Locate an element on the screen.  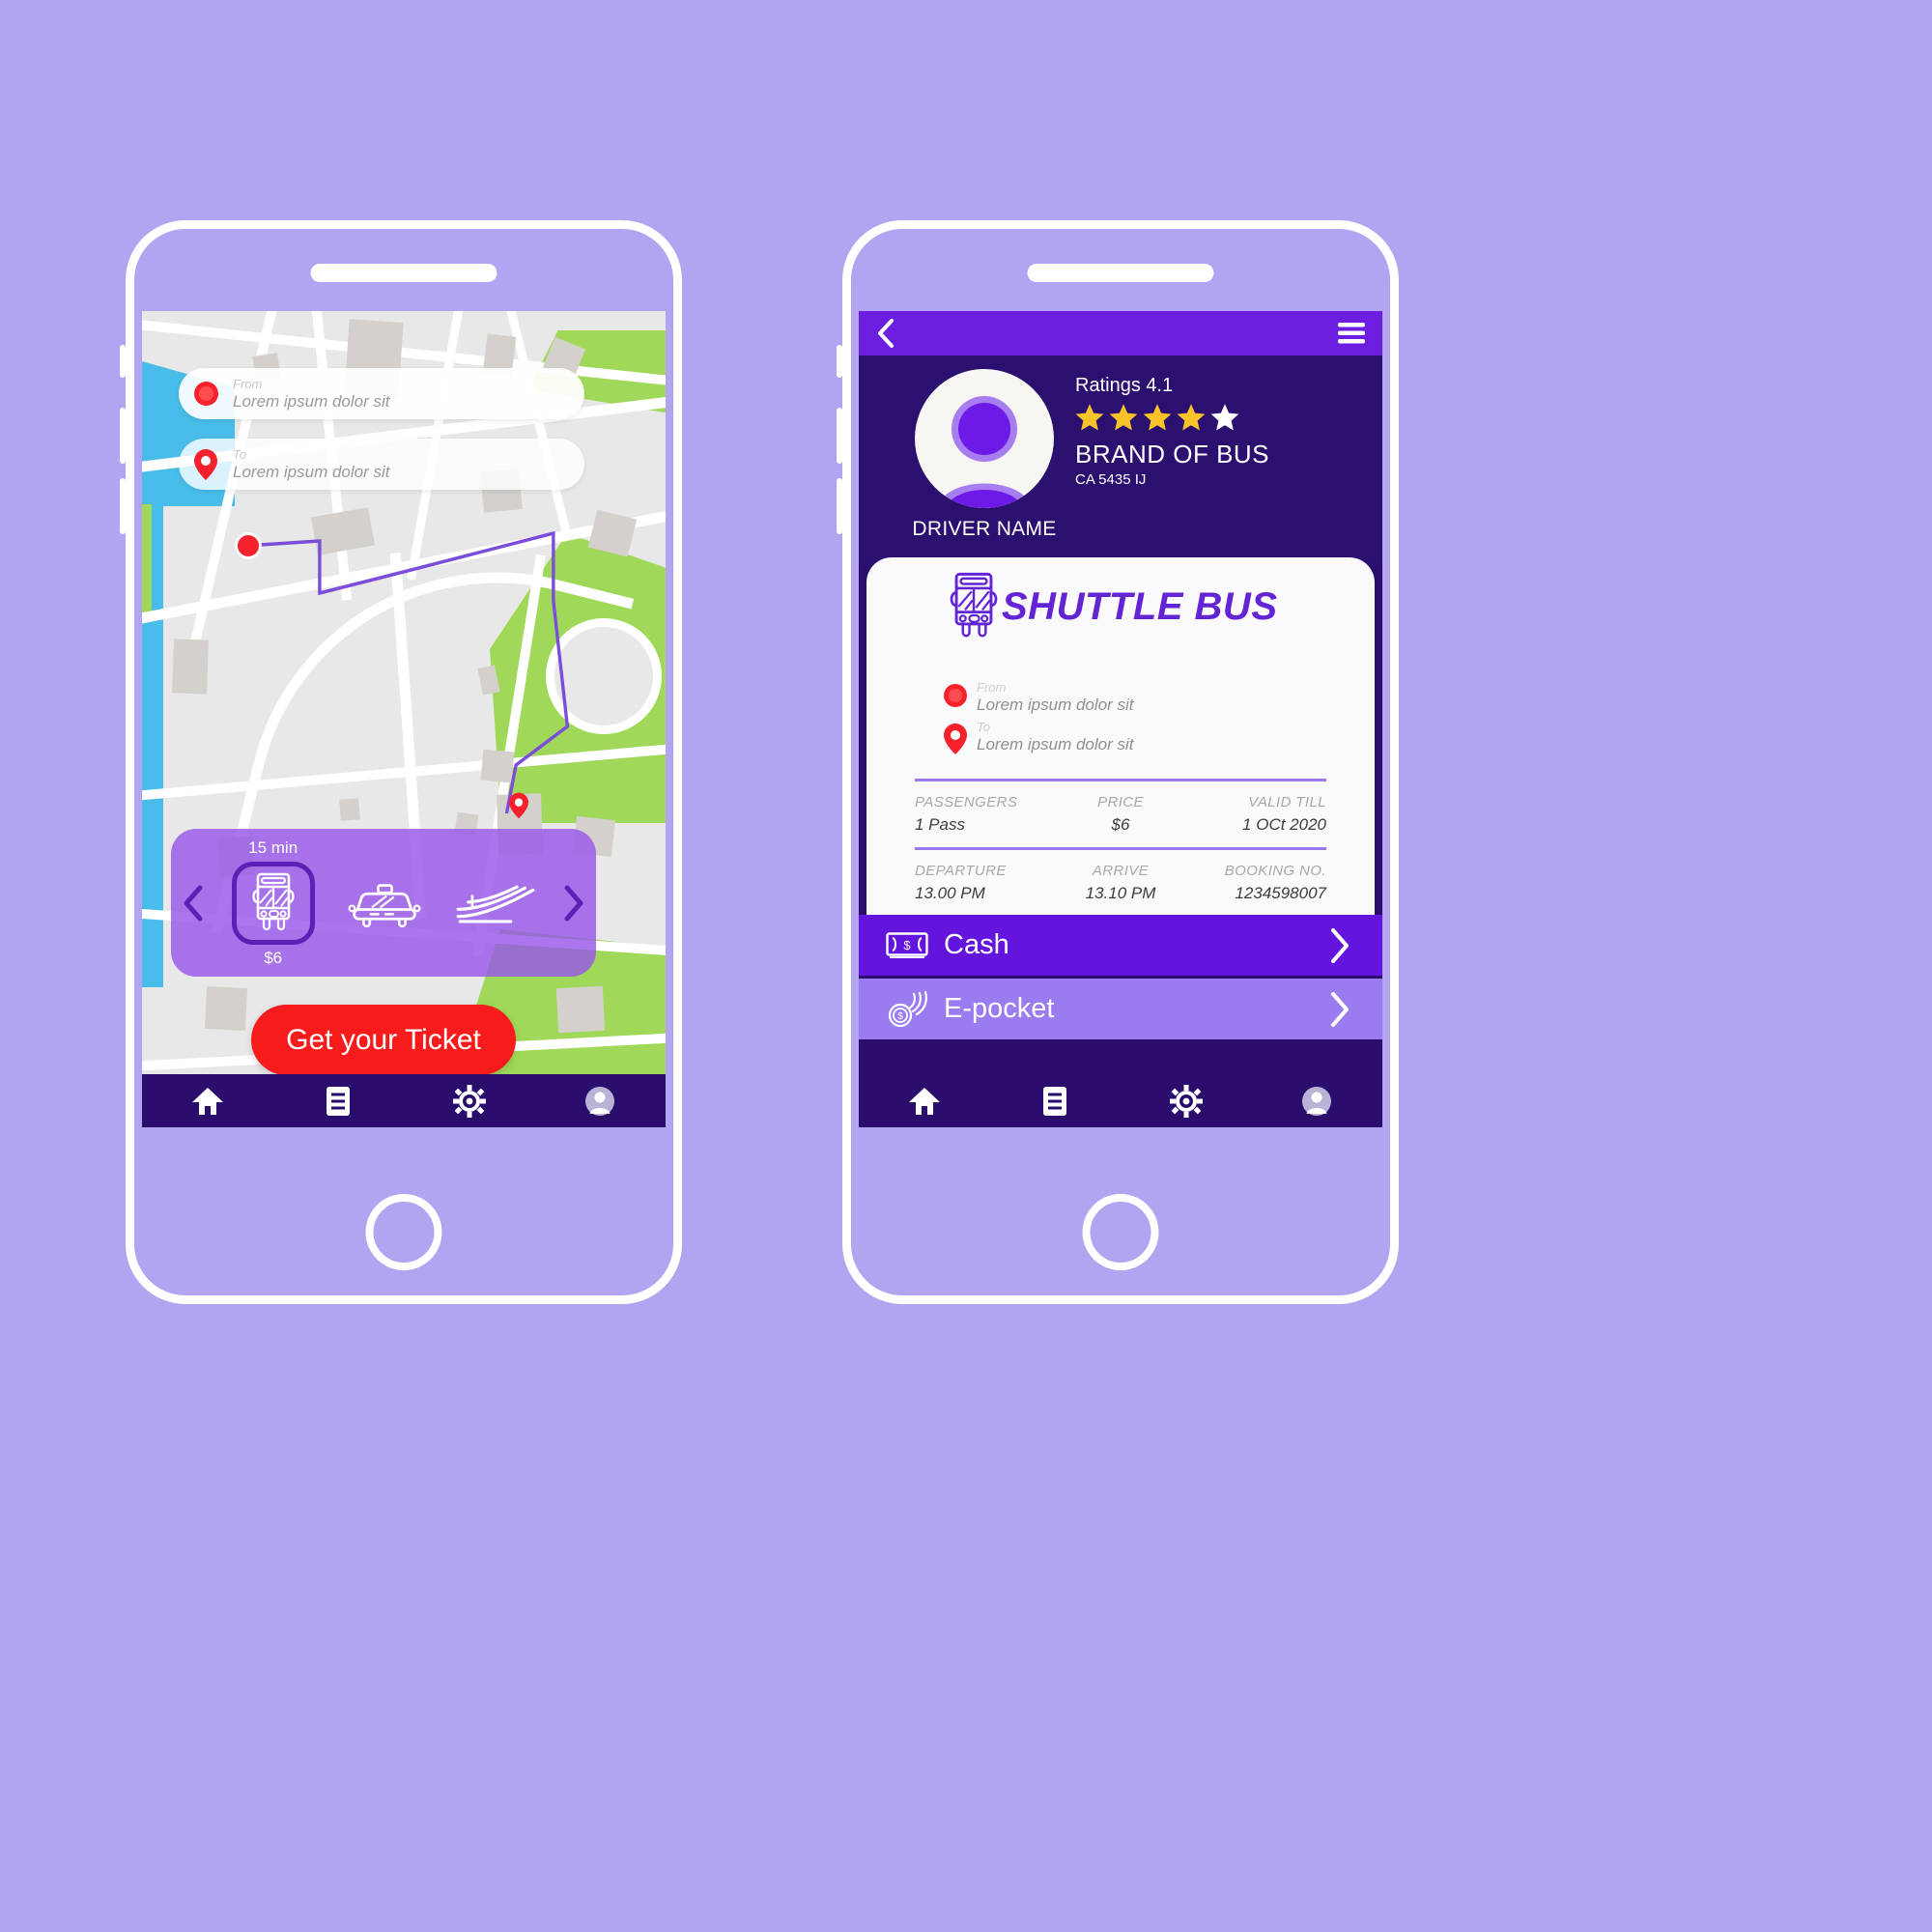
payment-option-epocket: $ E-pocket is located at coordinates (1120, 1009).